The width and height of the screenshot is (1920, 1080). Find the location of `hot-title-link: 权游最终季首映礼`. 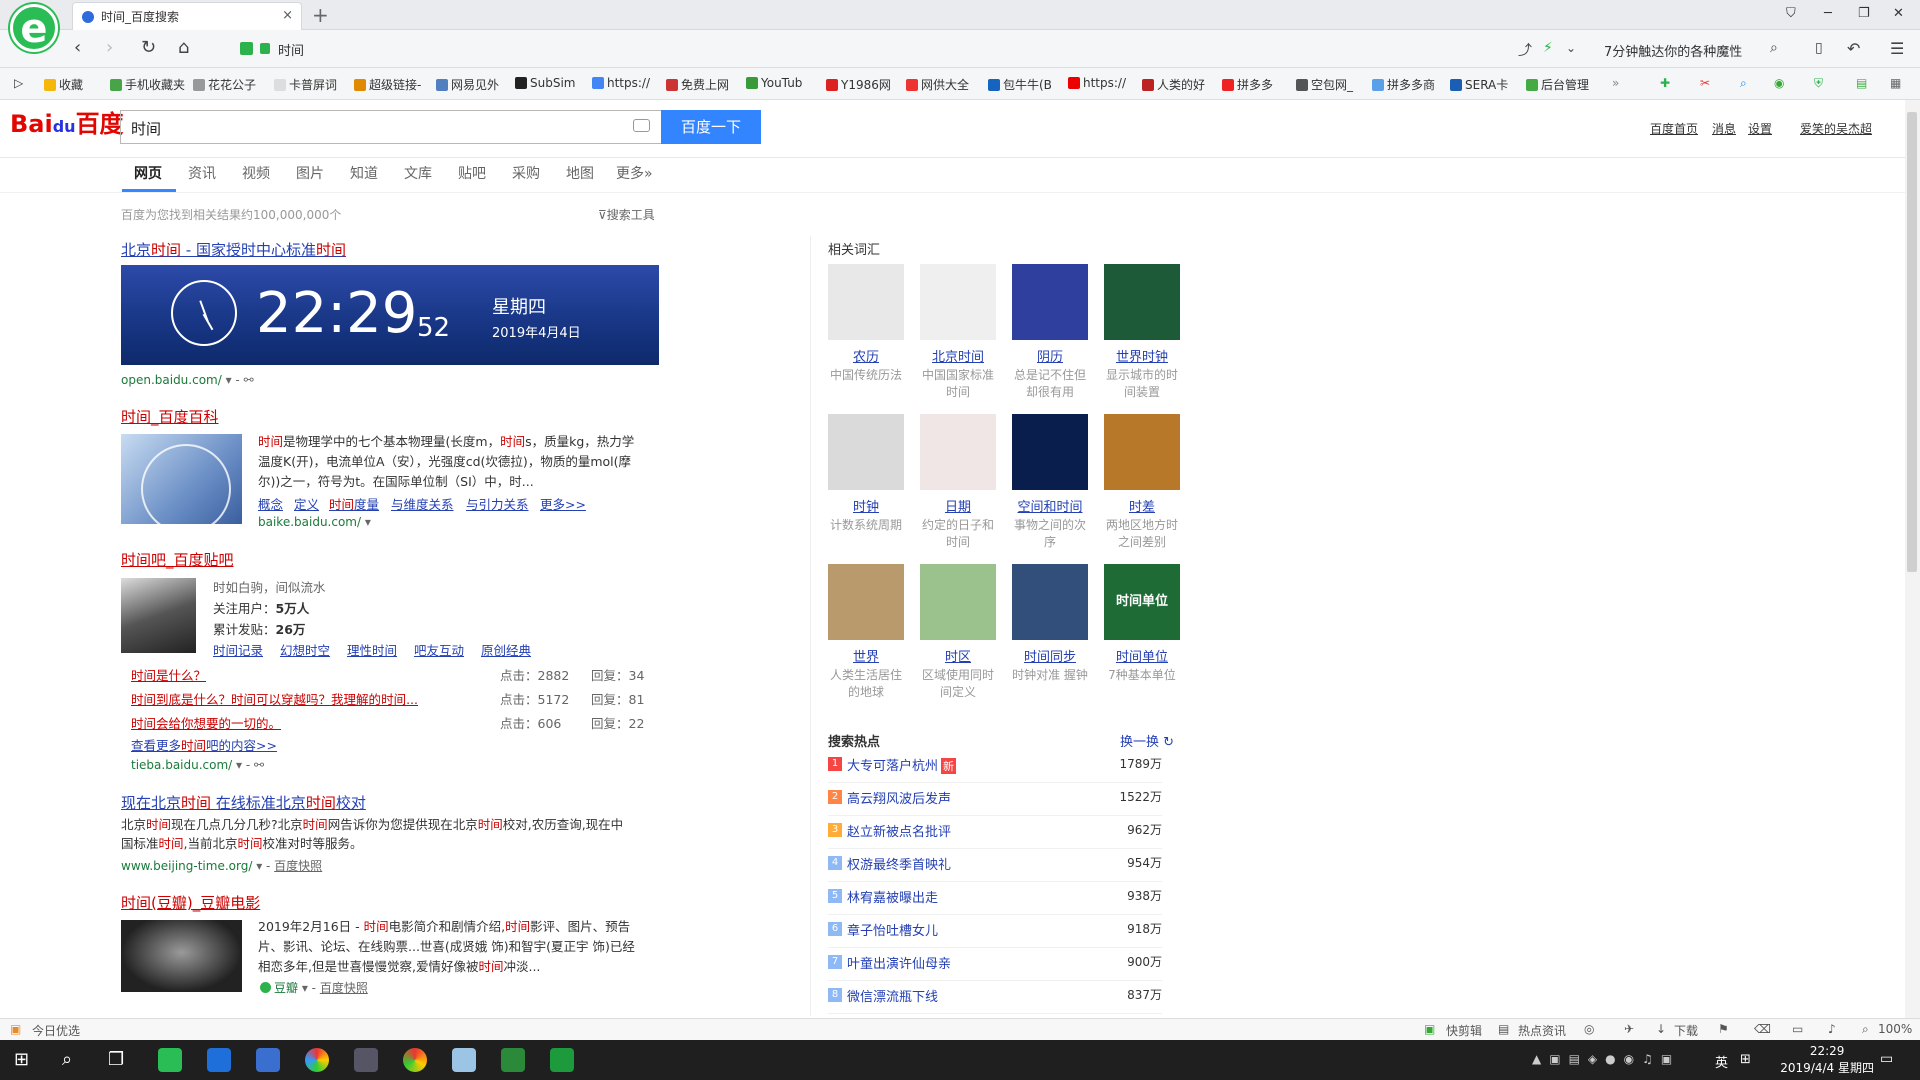

hot-title-link: 权游最终季首映礼 is located at coordinates (899, 863).